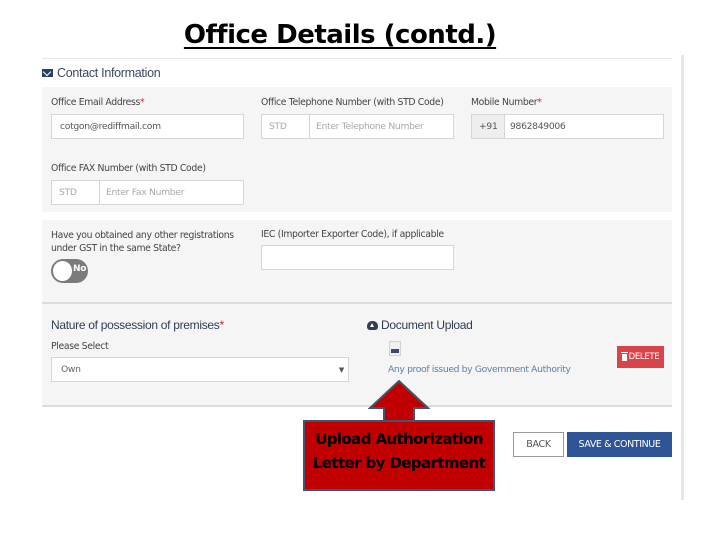 The image size is (720, 540). What do you see at coordinates (171, 192) in the screenshot?
I see `fax-number-input: Enter Fax Number` at bounding box center [171, 192].